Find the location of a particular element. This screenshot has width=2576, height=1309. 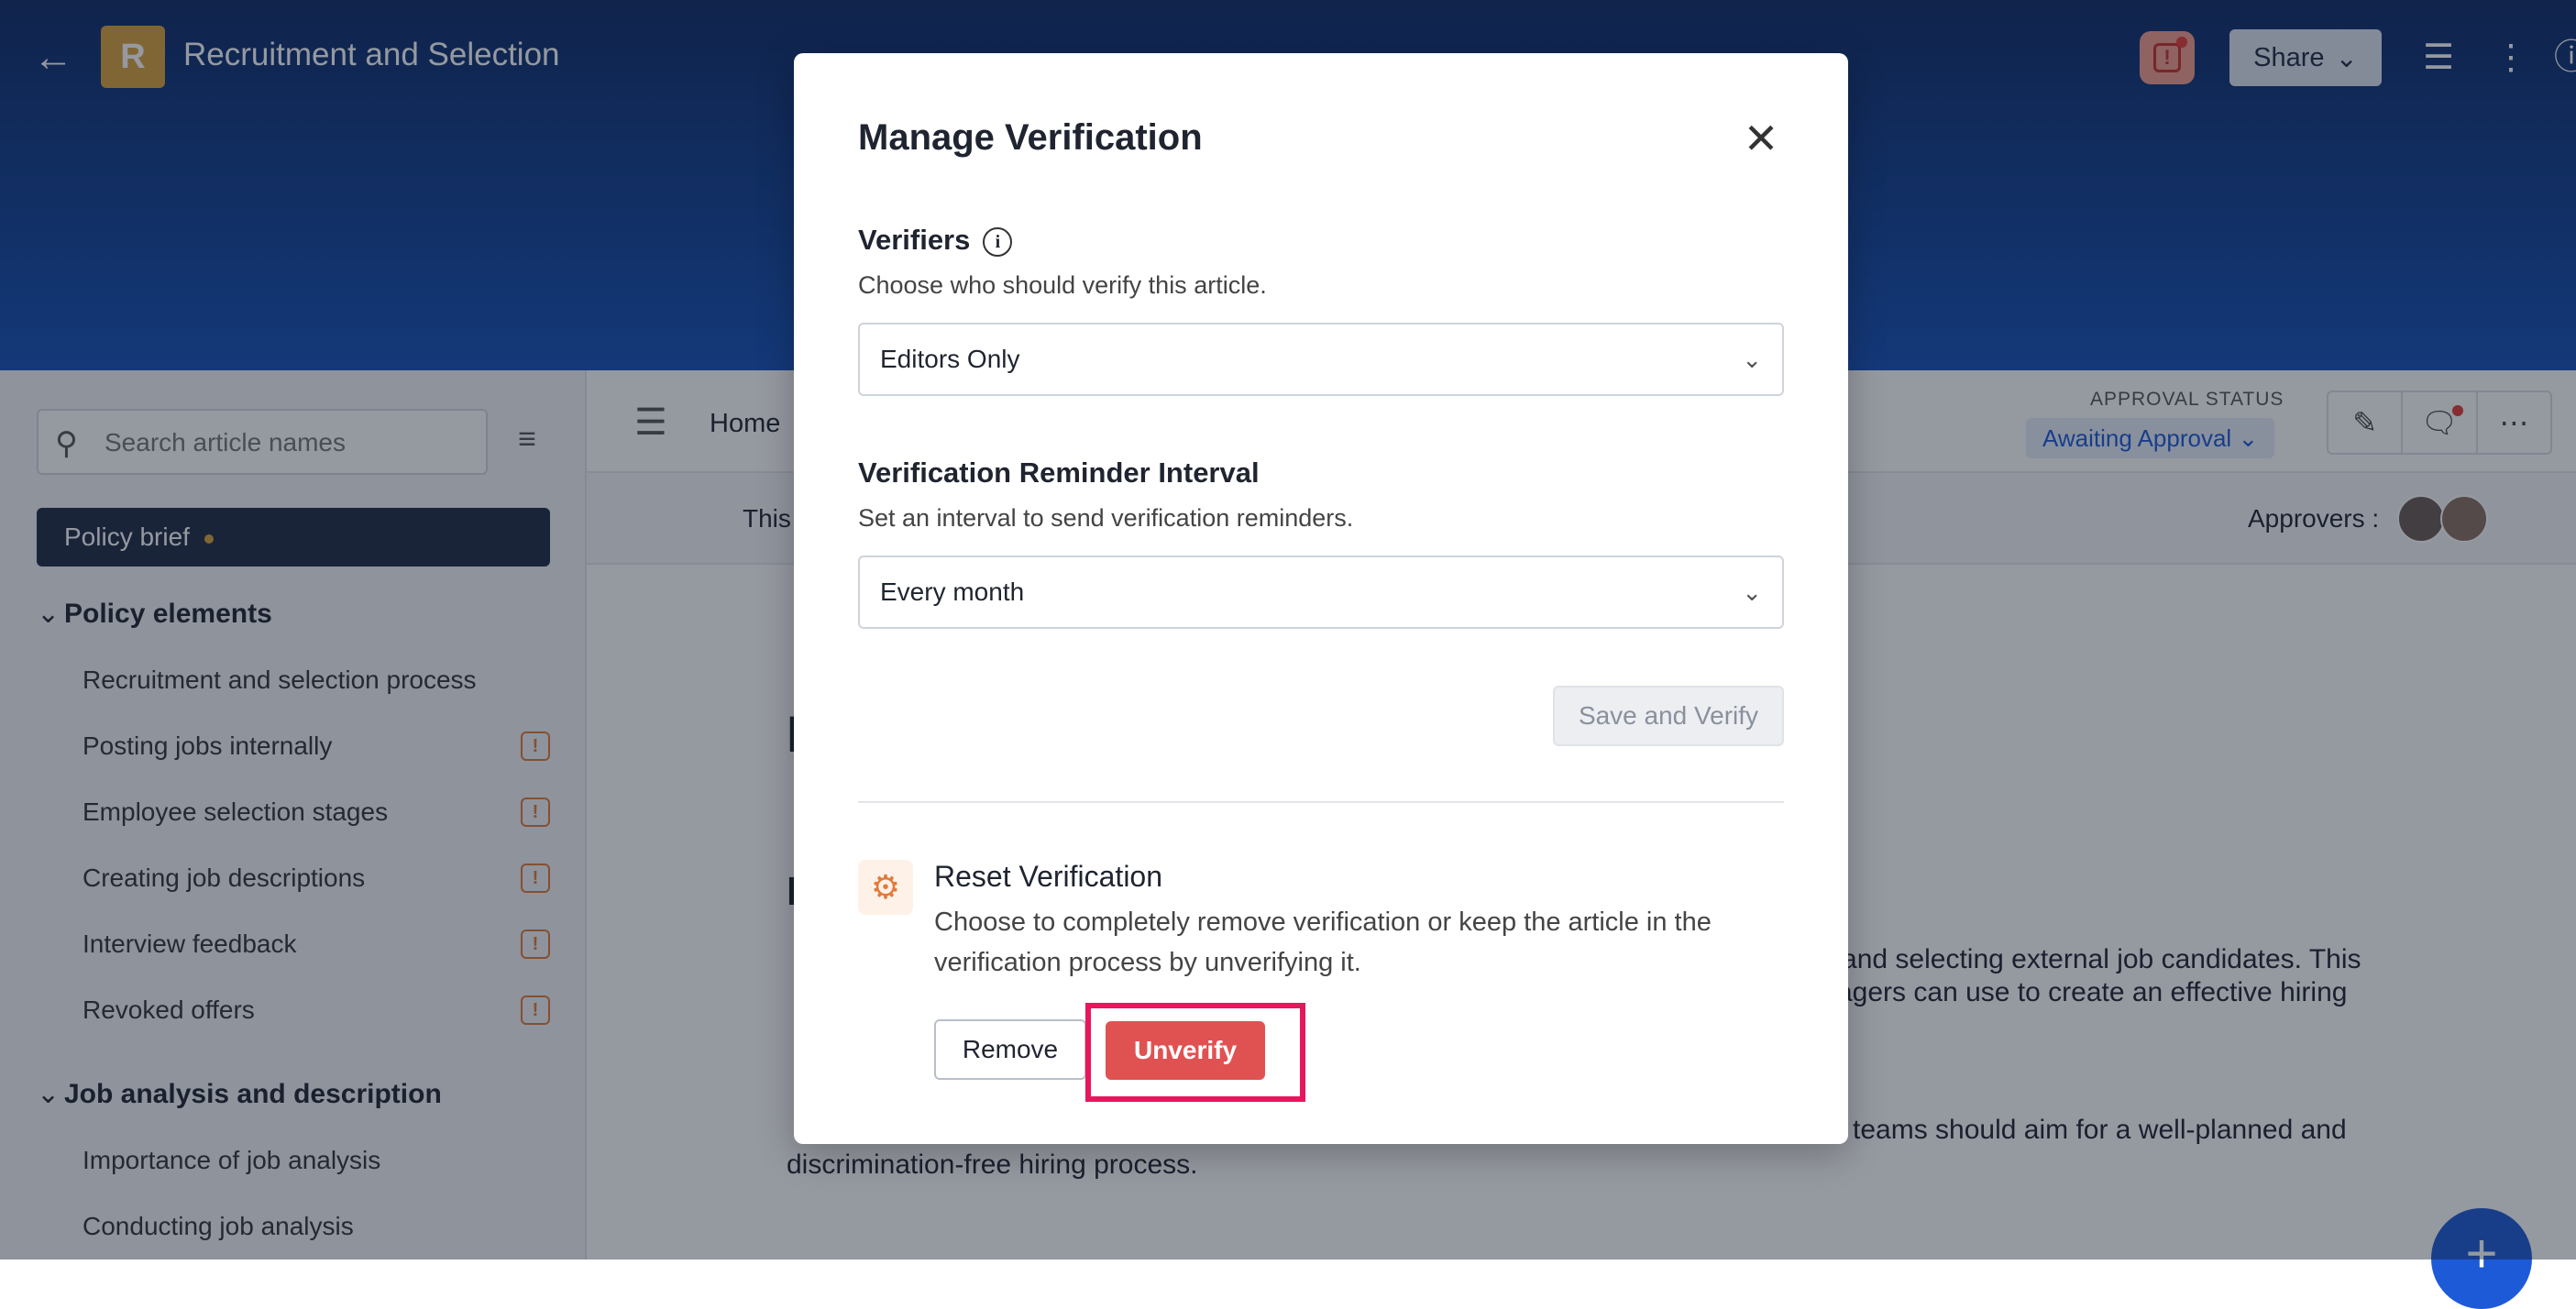

verifiers-label: Verifiers i is located at coordinates (936, 240).